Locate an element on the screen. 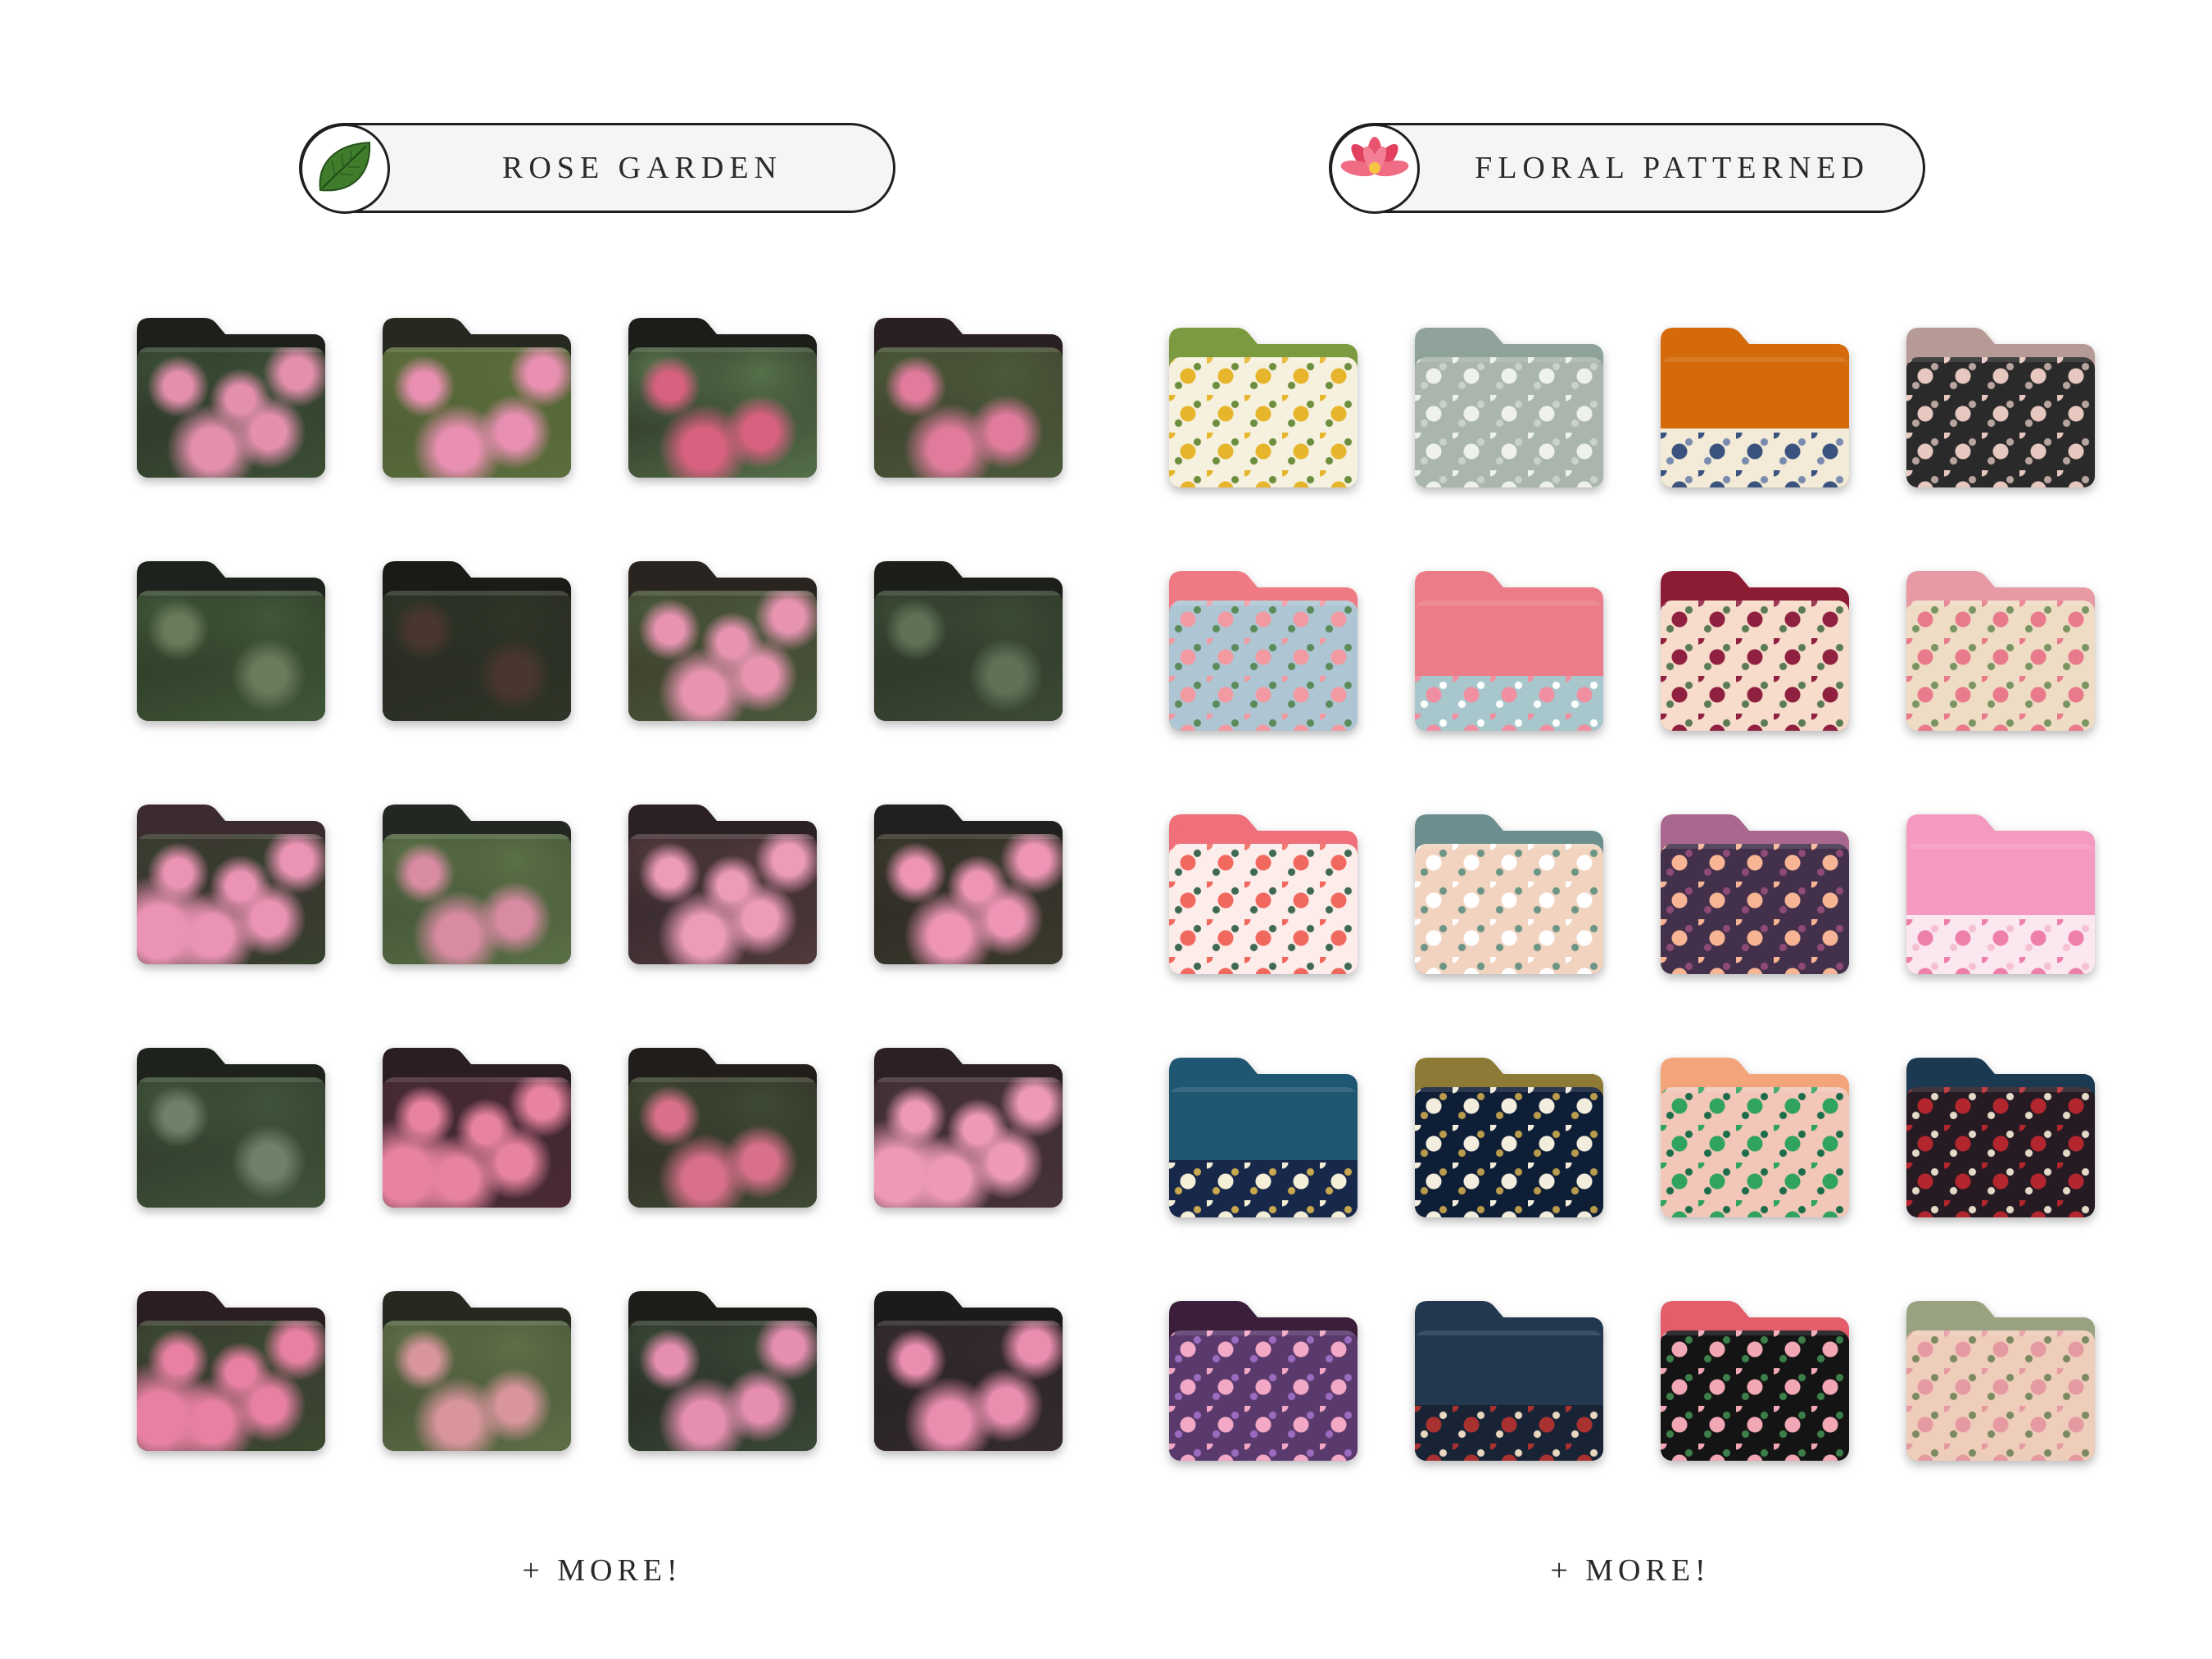 The width and height of the screenshot is (2212, 1659). section-title: ROSE GARDEN is located at coordinates (642, 168).